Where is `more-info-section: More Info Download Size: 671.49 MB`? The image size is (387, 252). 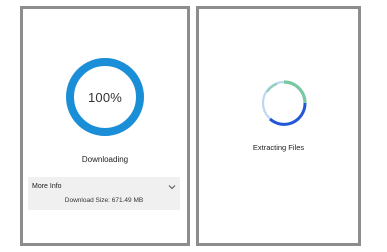
more-info-section: More Info Download Size: 671.49 MB is located at coordinates (104, 193).